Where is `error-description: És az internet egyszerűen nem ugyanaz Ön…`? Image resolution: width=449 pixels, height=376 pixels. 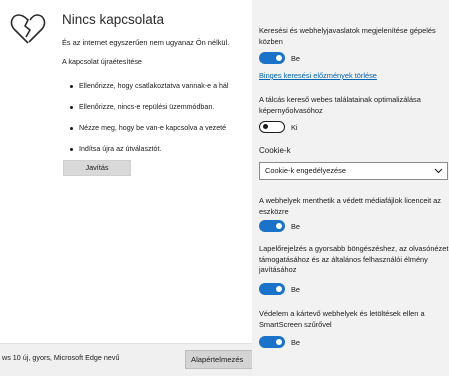 error-description: És az internet egyszerűen nem ugyanaz Ön… is located at coordinates (146, 42).